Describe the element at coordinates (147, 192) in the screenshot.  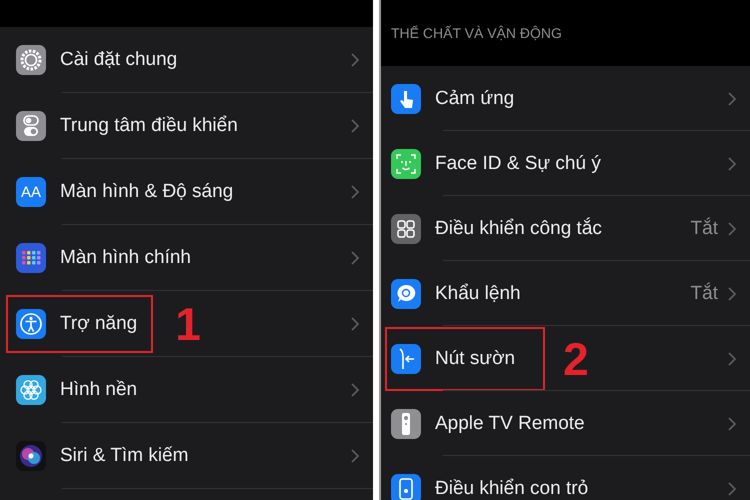
I see `row-label: Màn hình & Độ sáng` at that location.